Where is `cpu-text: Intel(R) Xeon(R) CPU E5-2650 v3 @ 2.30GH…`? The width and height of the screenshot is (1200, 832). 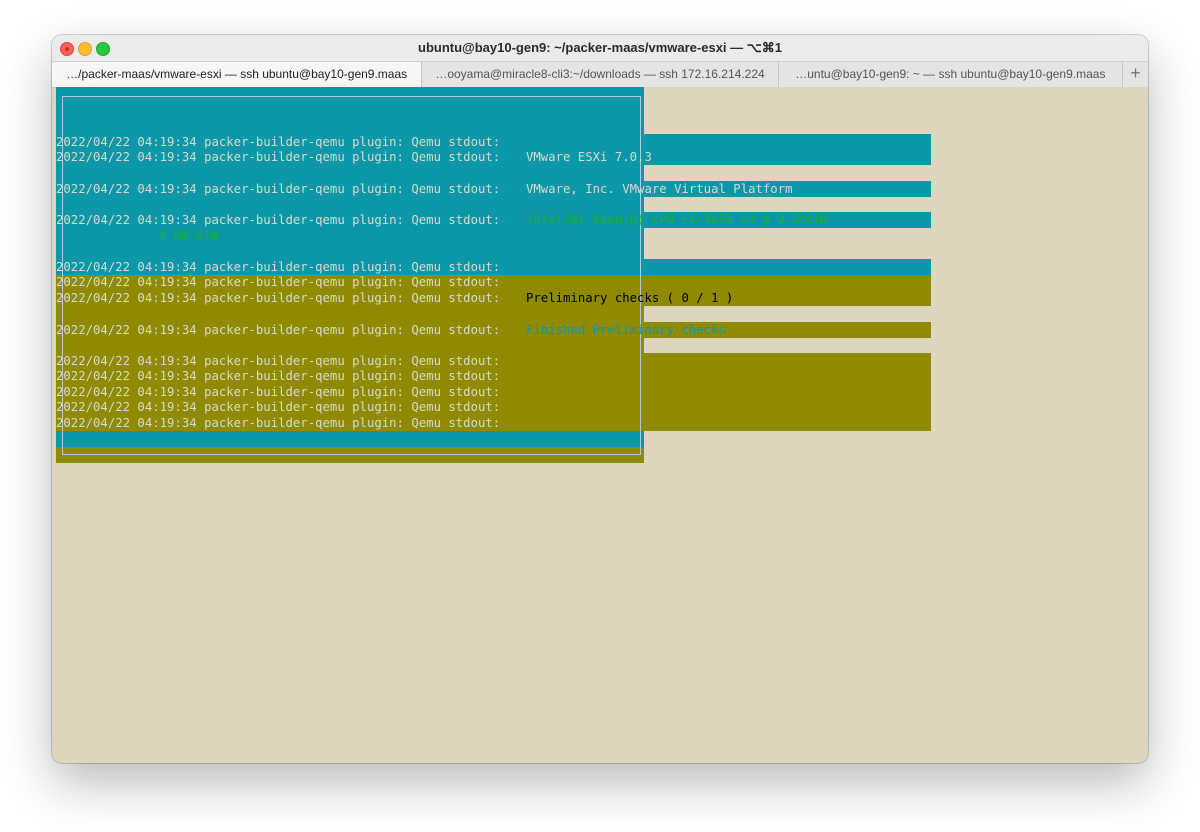 cpu-text: Intel(R) Xeon(R) CPU E5-2650 v3 @ 2.30GH… is located at coordinates (678, 220).